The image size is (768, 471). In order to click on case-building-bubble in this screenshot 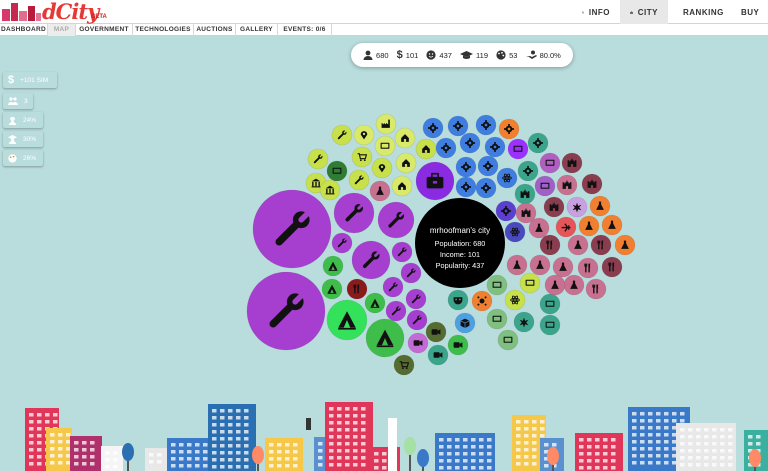, I will do `click(435, 181)`.